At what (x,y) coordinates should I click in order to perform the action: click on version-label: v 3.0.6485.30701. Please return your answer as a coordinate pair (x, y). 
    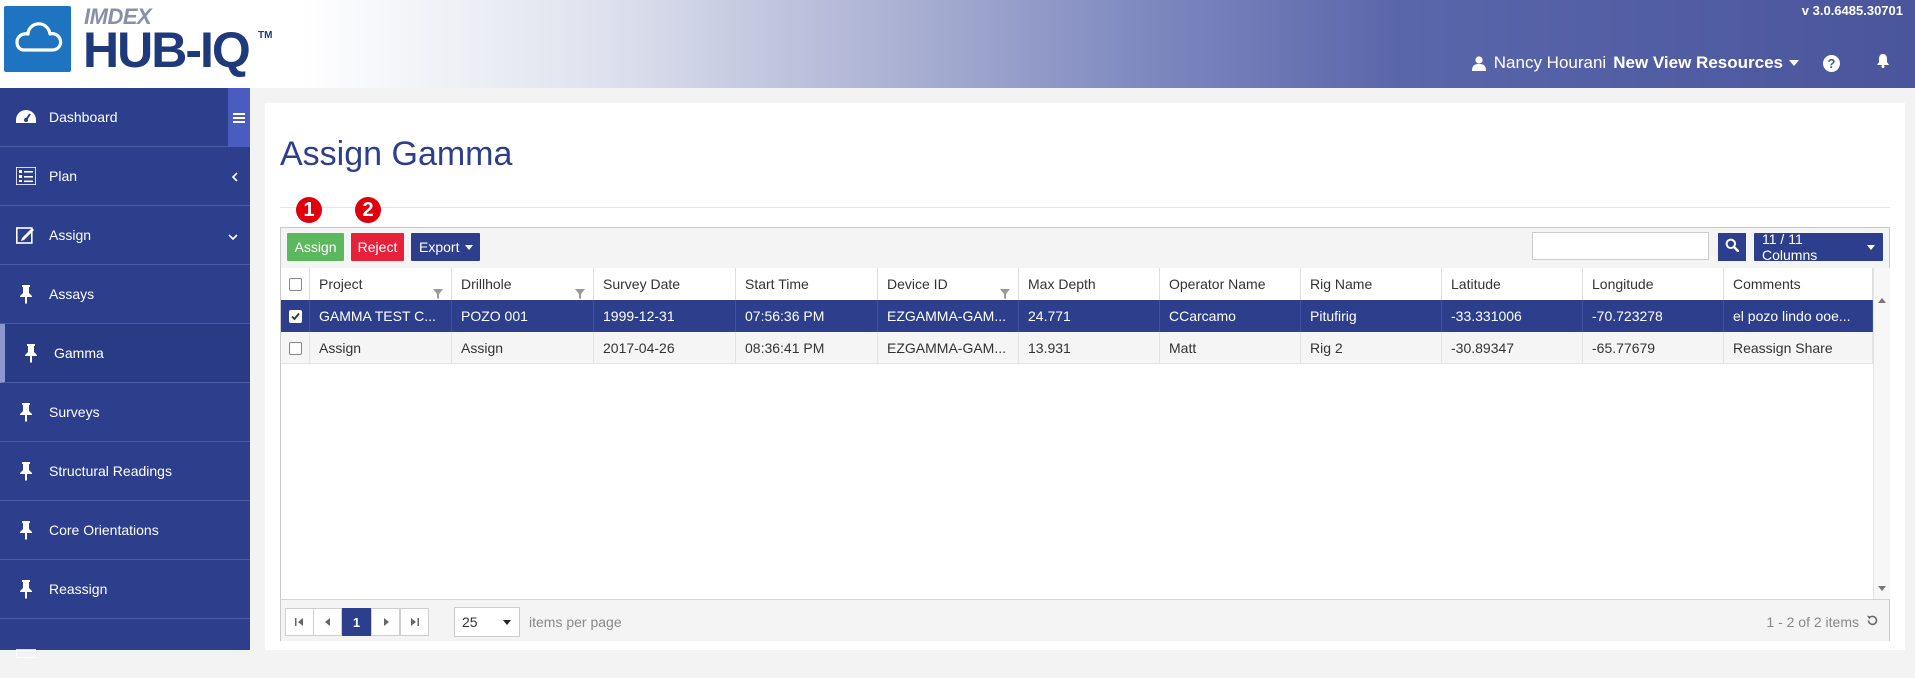
    Looking at the image, I should click on (1852, 10).